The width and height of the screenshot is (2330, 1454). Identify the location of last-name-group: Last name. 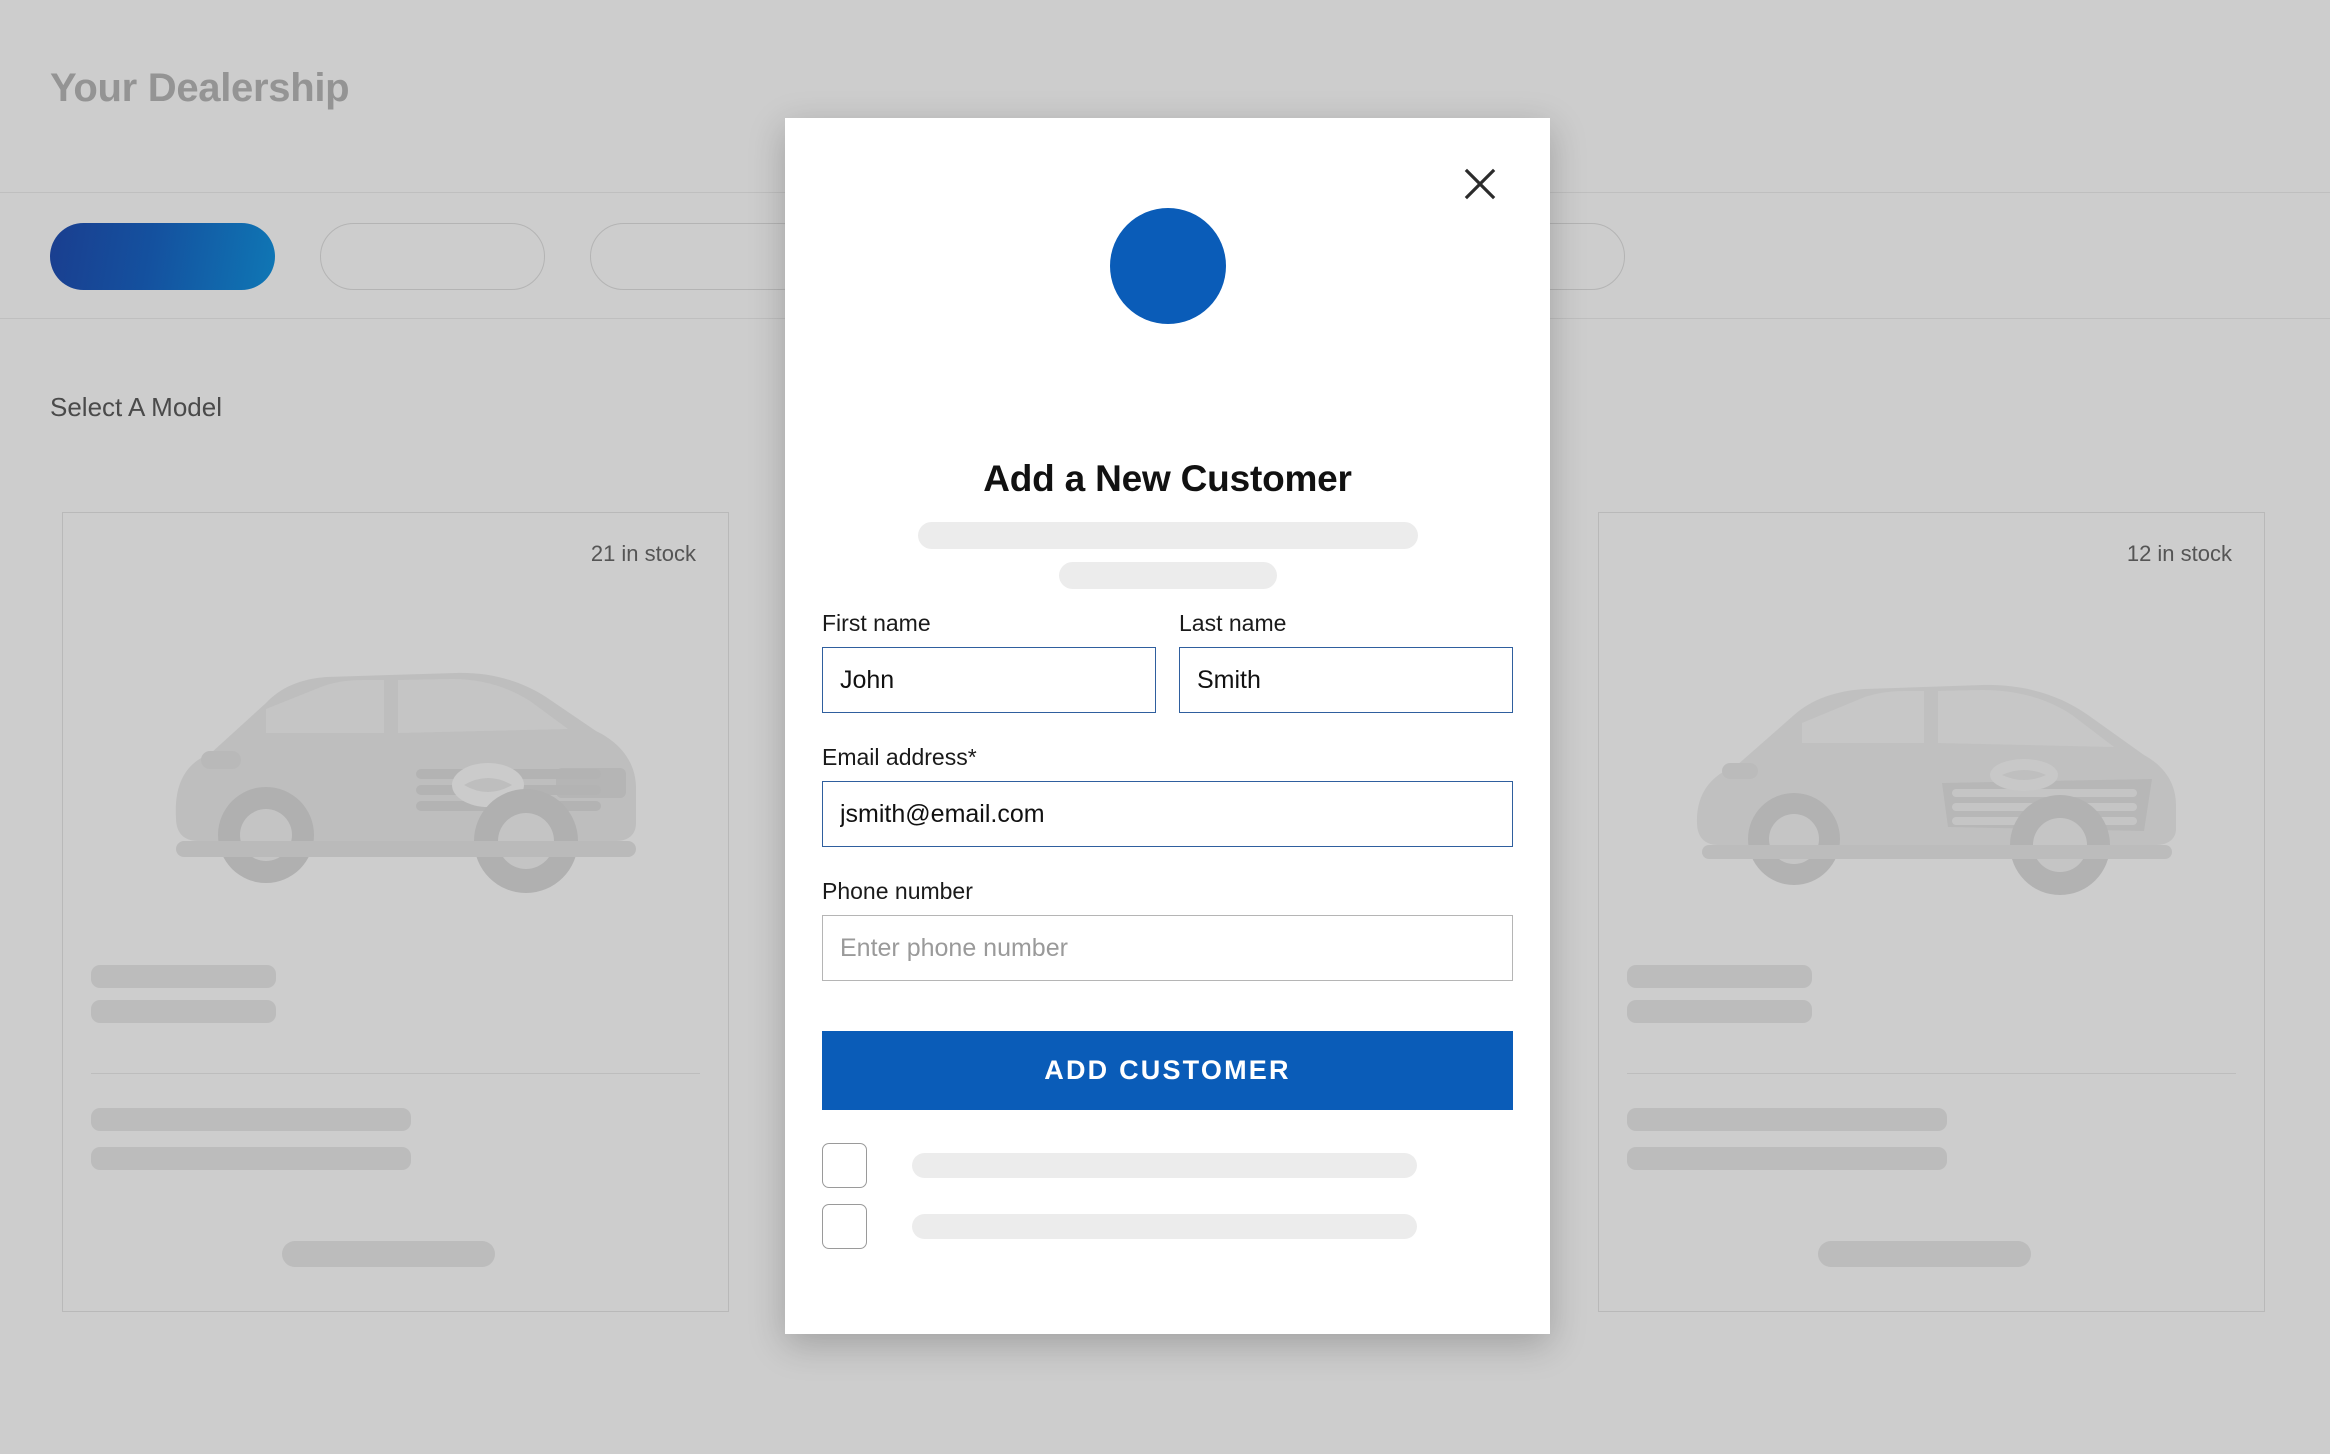
(1346, 661).